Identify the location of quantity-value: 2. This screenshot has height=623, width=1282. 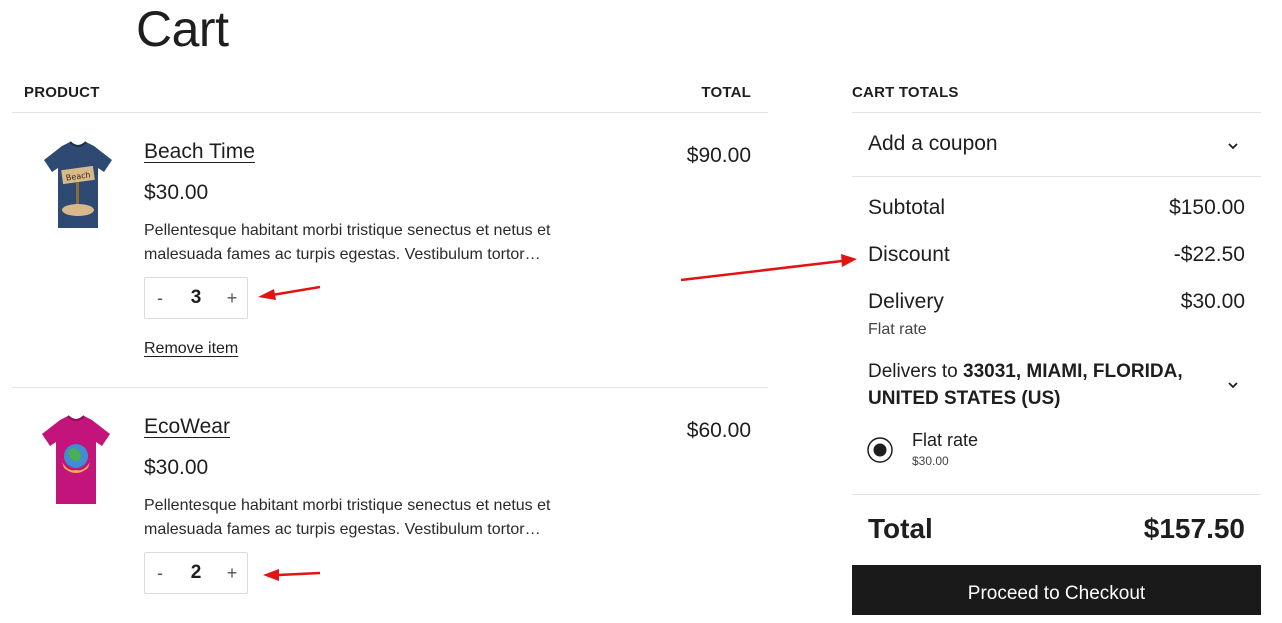
(196, 573).